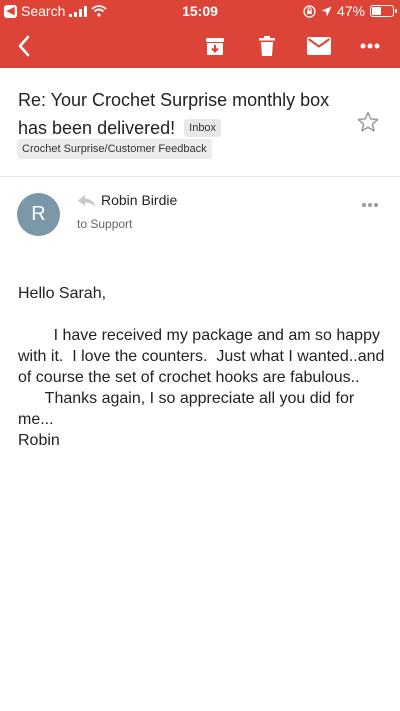 Image resolution: width=400 pixels, height=711 pixels. Describe the element at coordinates (383, 11) in the screenshot. I see `battery-icon` at that location.